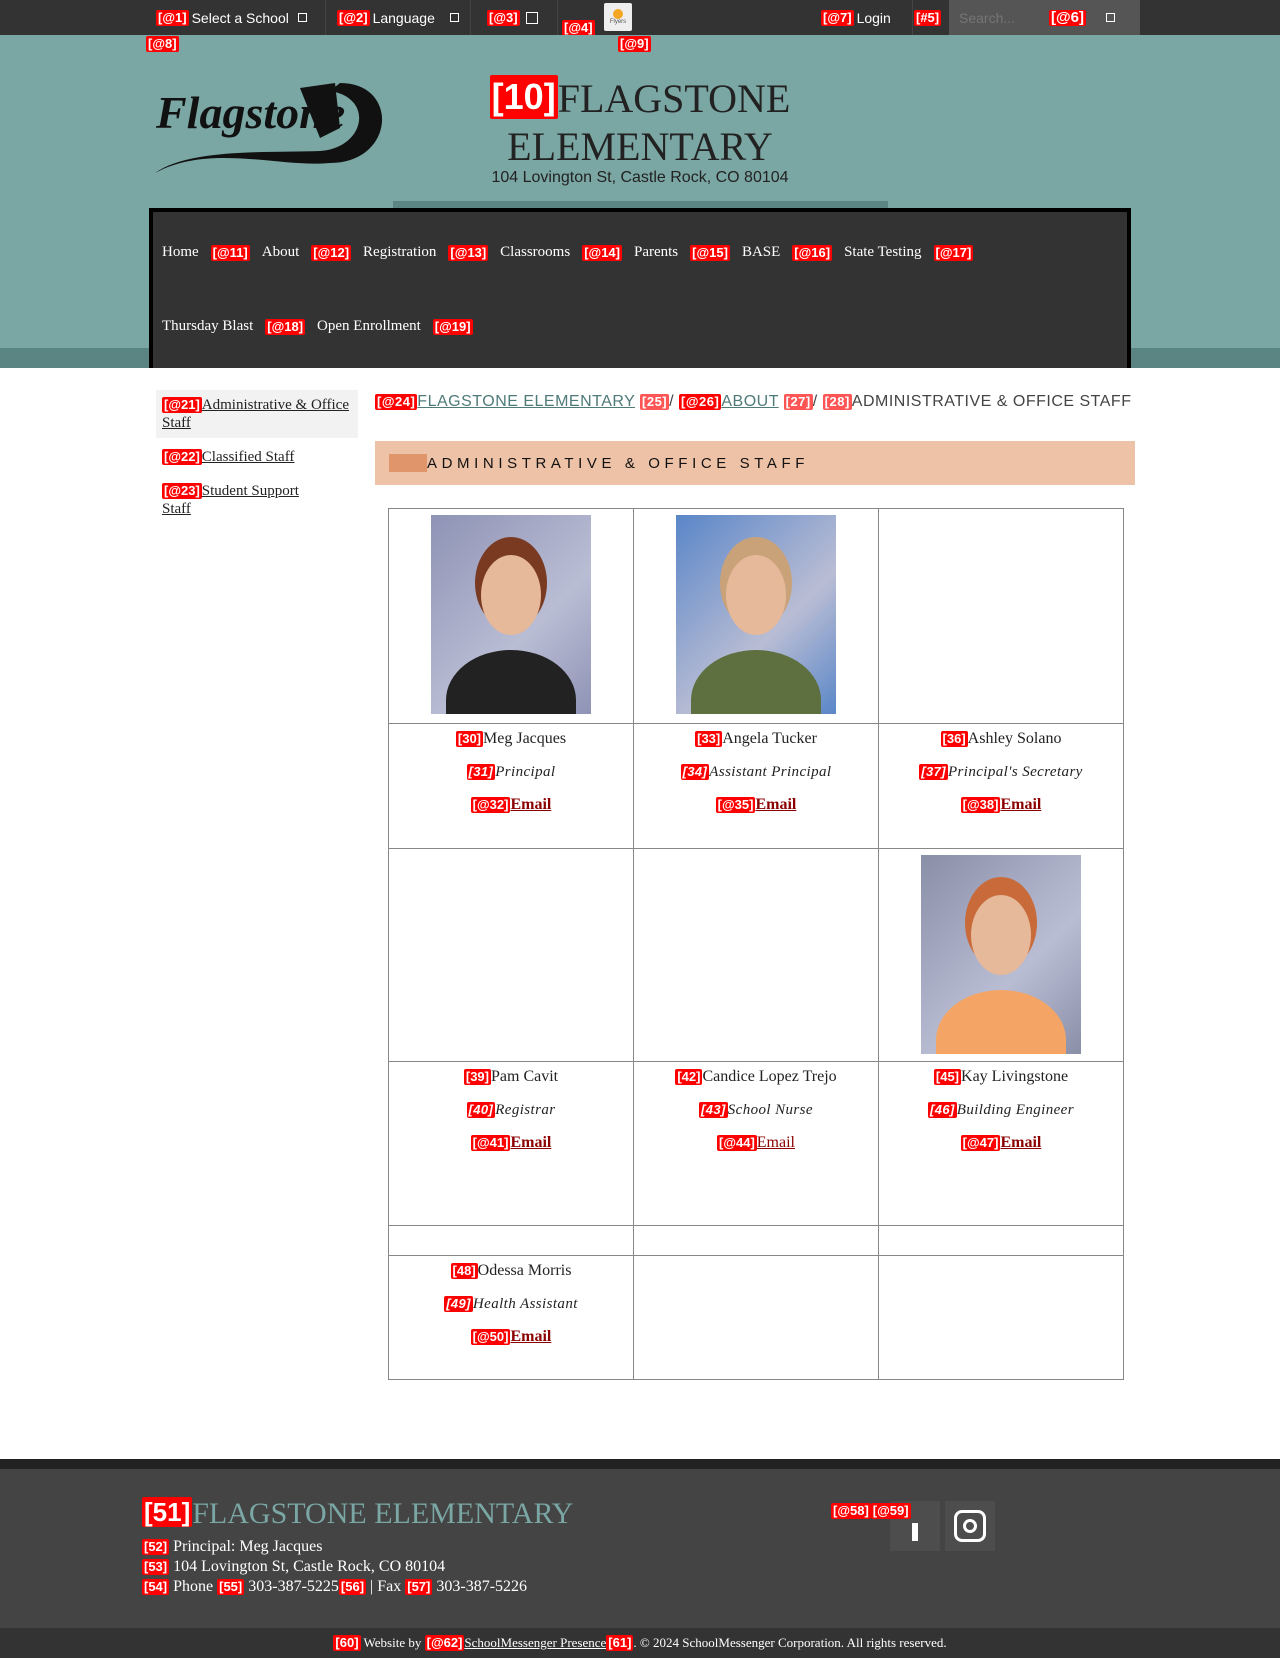 The image size is (1280, 1658). Describe the element at coordinates (490, 1143) in the screenshot. I see `badge: [@41]` at that location.